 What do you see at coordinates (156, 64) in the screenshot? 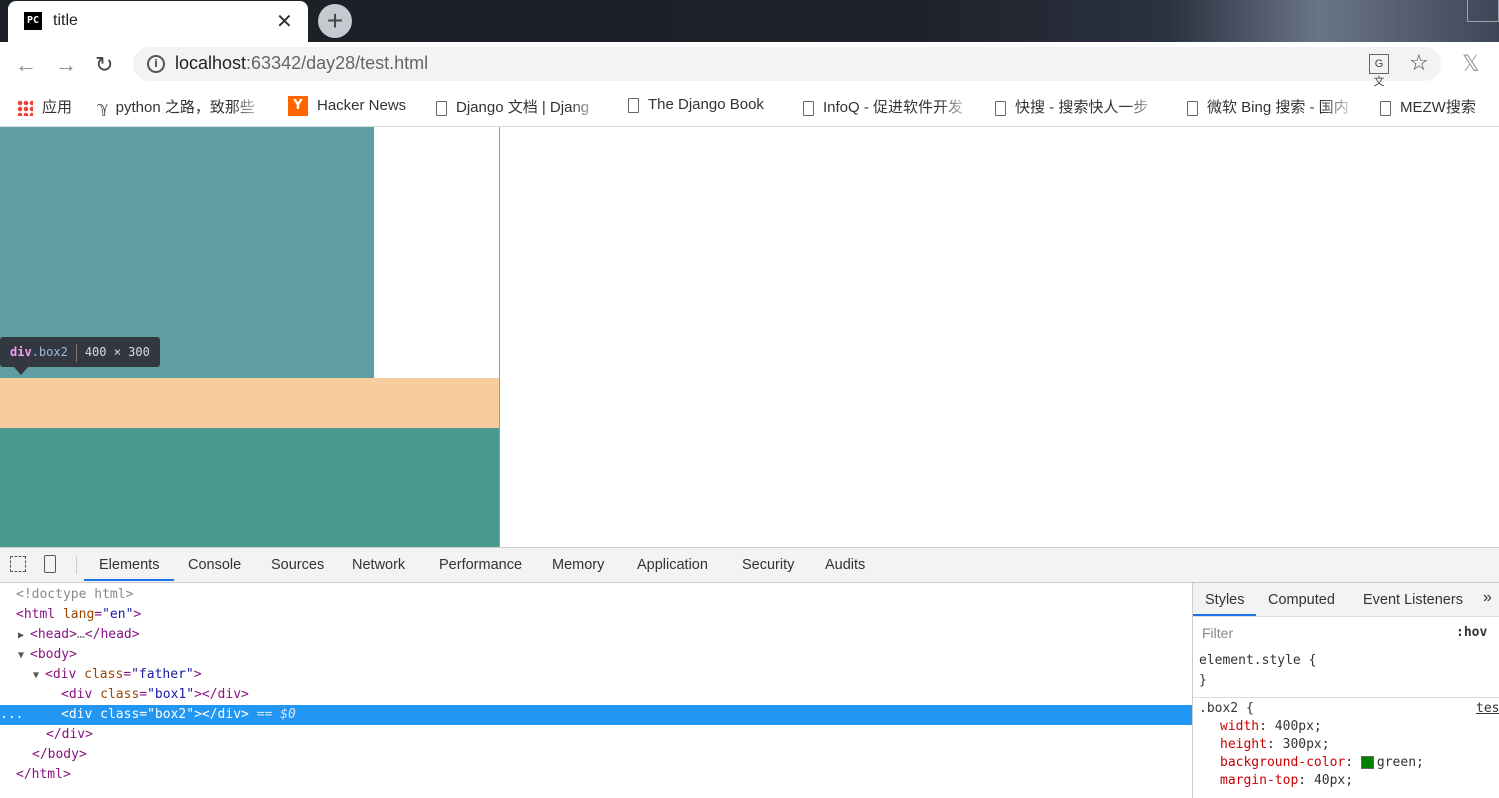
I see `site-info-icon: i` at bounding box center [156, 64].